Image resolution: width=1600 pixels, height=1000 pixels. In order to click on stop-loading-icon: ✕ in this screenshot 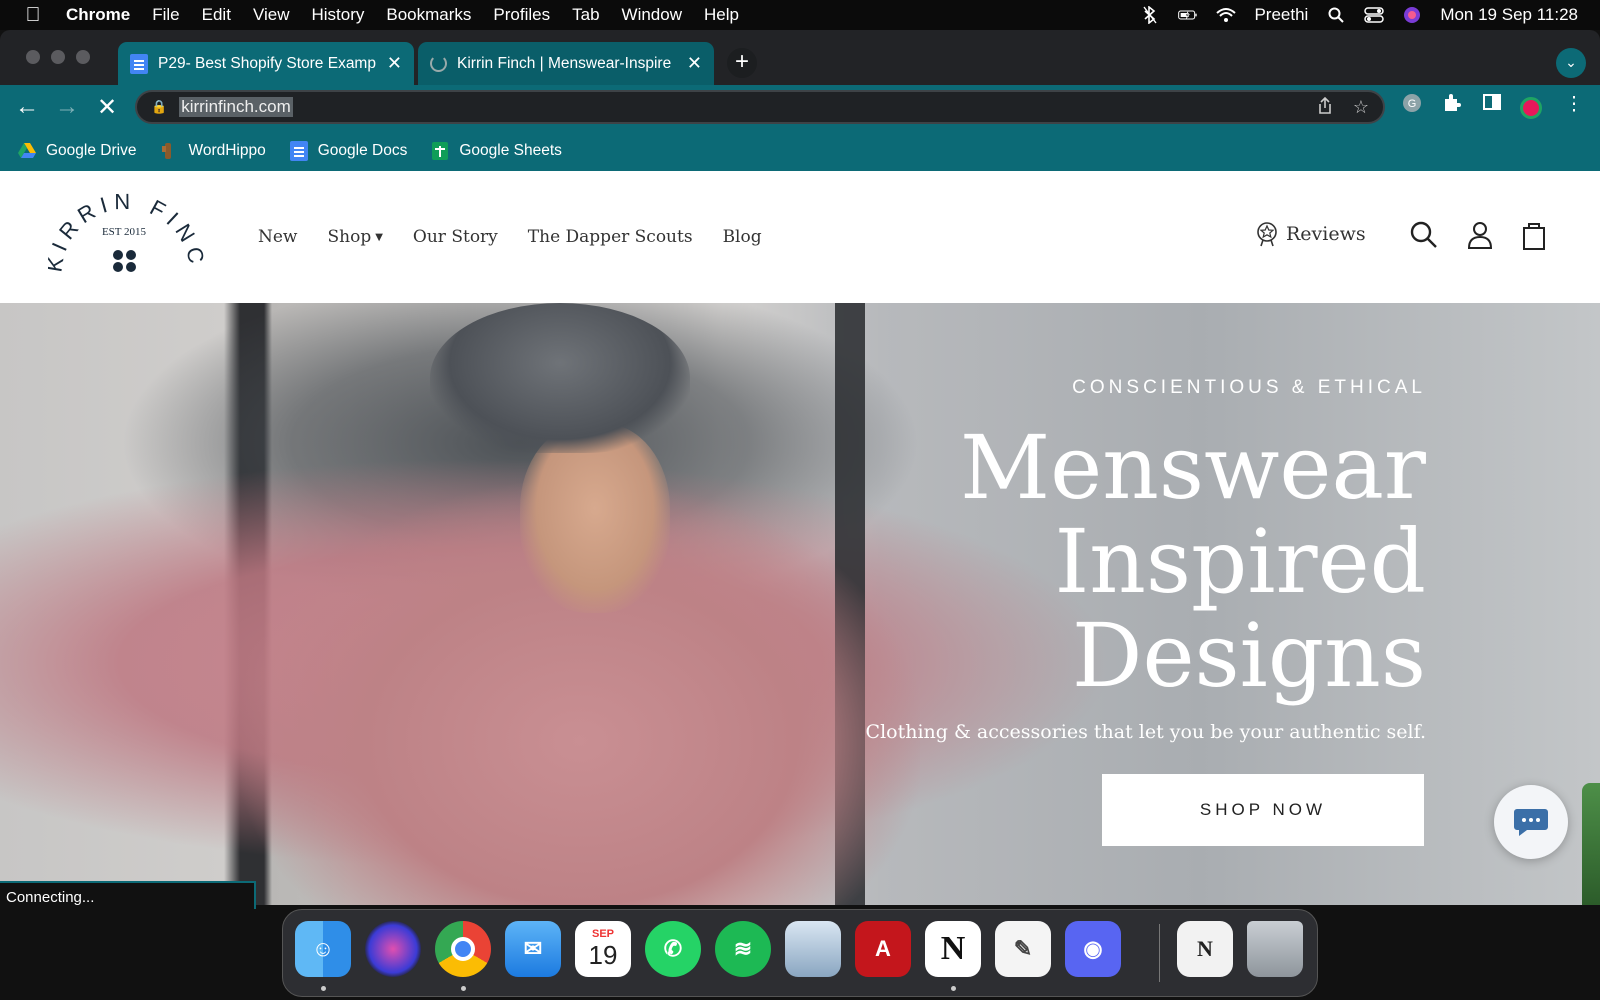, I will do `click(107, 107)`.